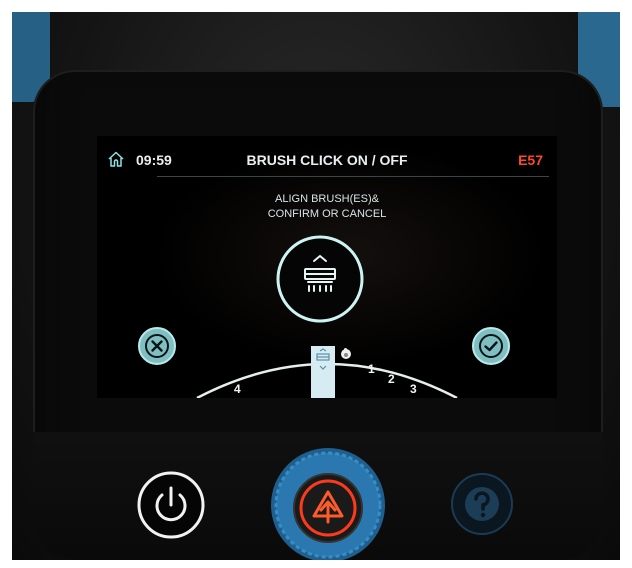  I want to click on position-label-2: 2, so click(391, 379).